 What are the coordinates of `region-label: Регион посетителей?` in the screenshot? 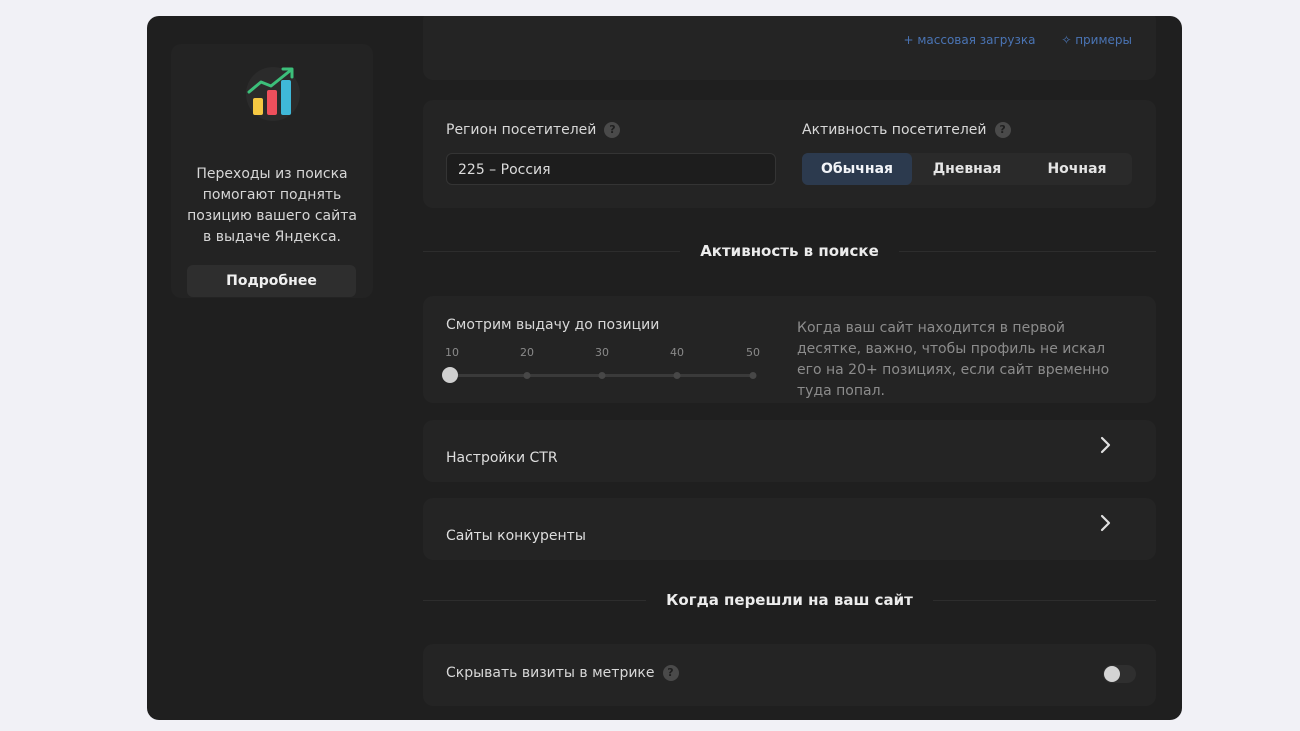 It's located at (533, 130).